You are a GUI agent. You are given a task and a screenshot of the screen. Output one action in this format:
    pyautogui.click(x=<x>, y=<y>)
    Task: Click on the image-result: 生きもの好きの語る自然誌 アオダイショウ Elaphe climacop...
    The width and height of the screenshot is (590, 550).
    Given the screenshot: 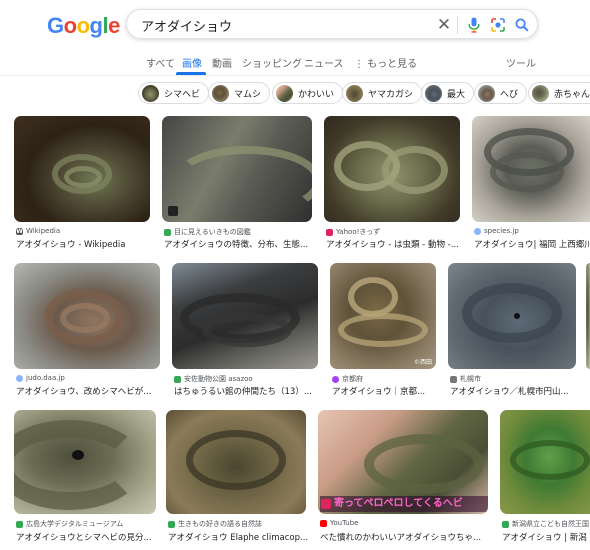 What is the action you would take?
    pyautogui.click(x=237, y=480)
    